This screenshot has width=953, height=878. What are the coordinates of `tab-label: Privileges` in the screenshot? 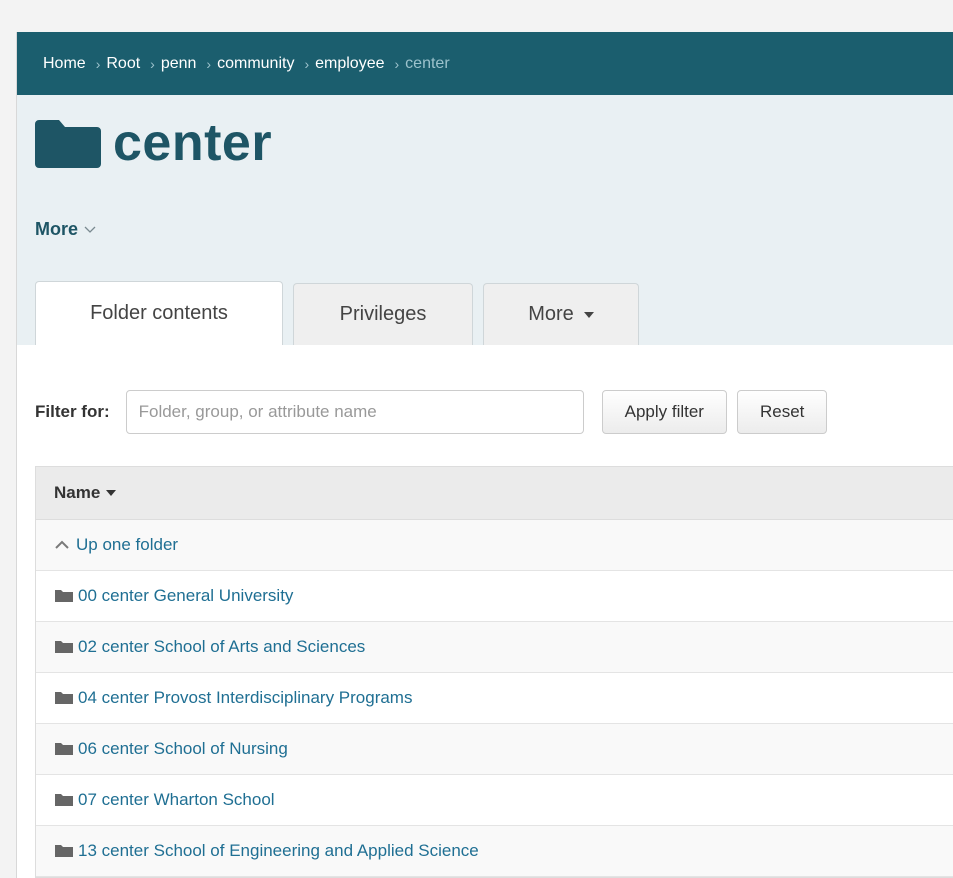 It's located at (383, 314).